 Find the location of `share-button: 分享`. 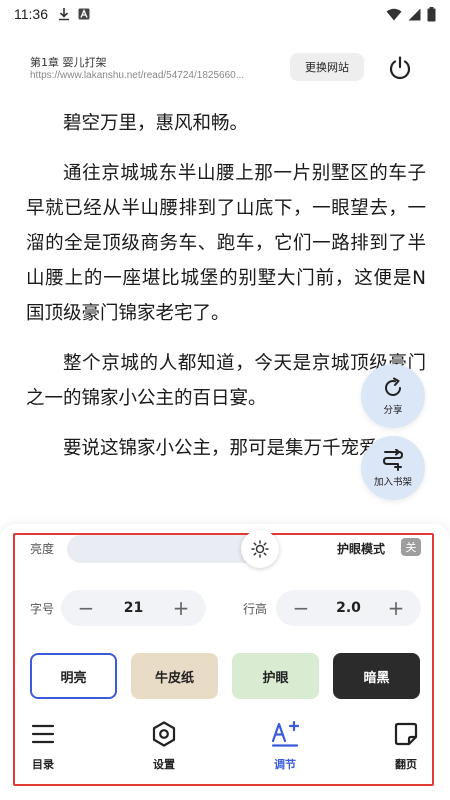

share-button: 分享 is located at coordinates (393, 396).